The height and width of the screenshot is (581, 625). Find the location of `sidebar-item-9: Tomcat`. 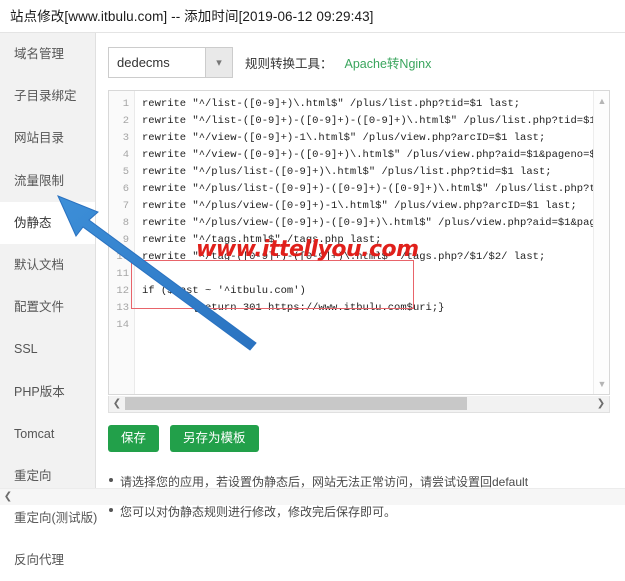

sidebar-item-9: Tomcat is located at coordinates (47, 434).